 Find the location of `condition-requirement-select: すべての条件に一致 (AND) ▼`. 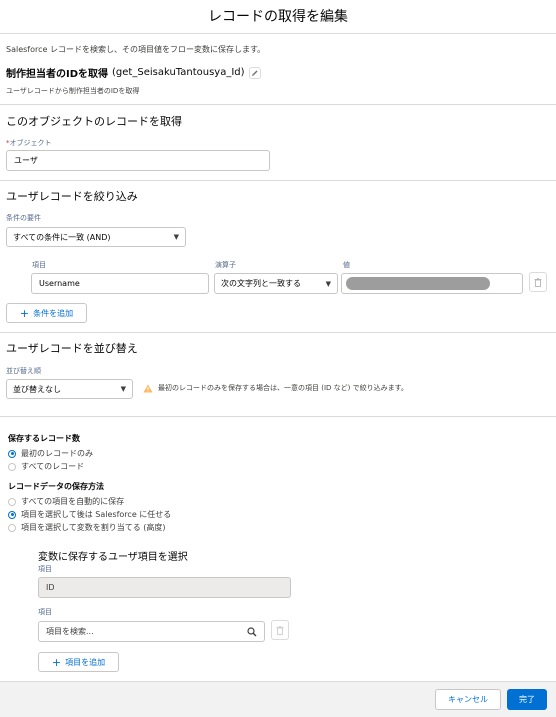

condition-requirement-select: すべての条件に一致 (AND) ▼ is located at coordinates (96, 237).